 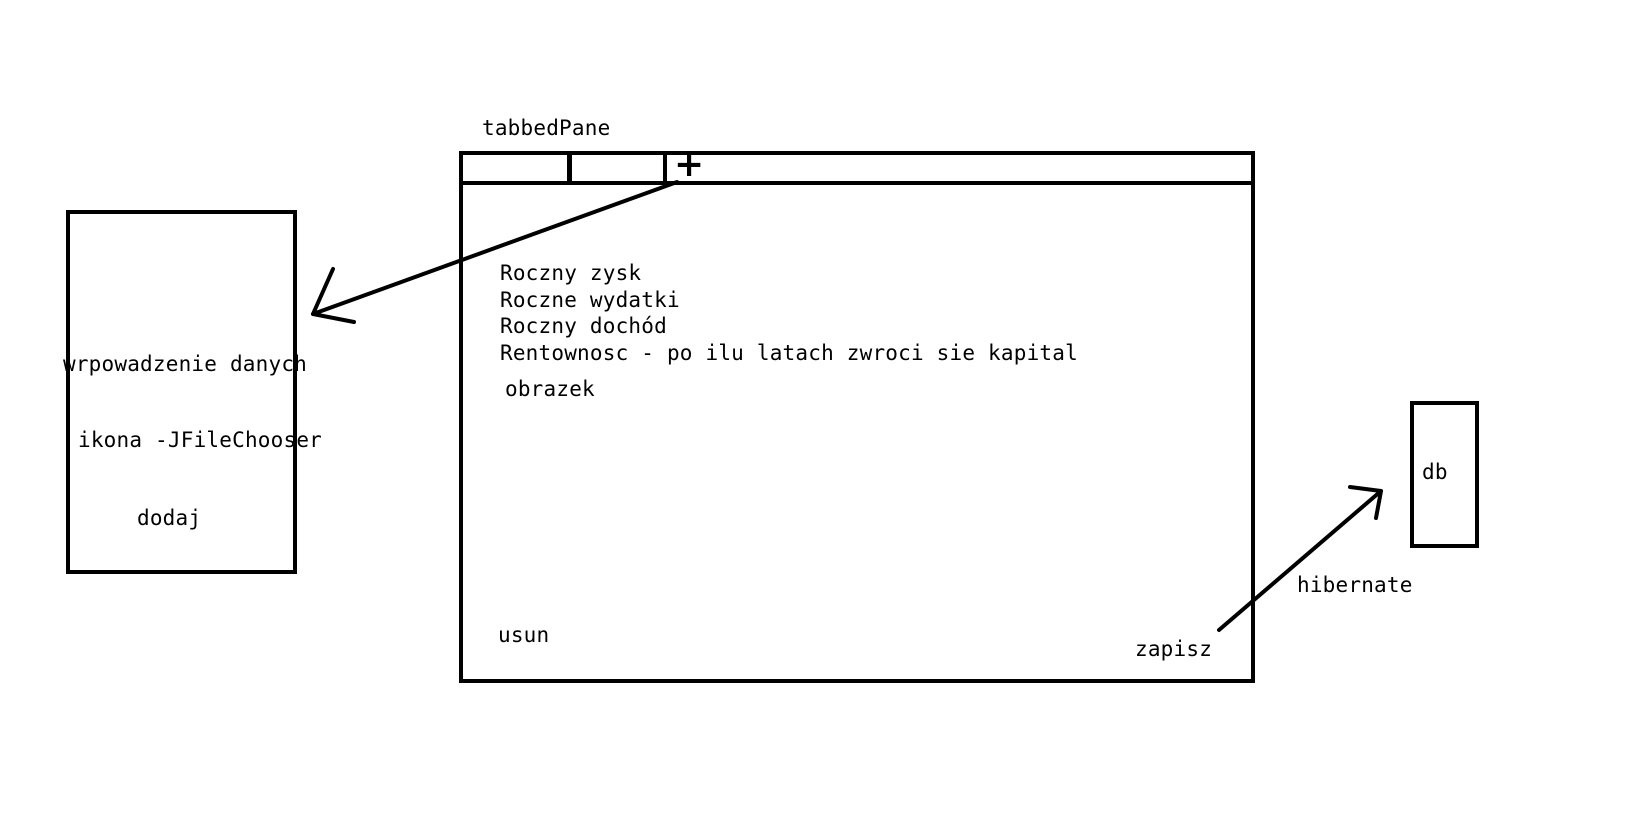 What do you see at coordinates (1435, 472) in the screenshot?
I see `database-label: db` at bounding box center [1435, 472].